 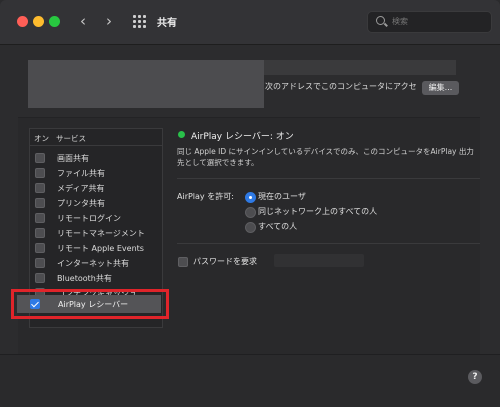 What do you see at coordinates (90, 304) in the screenshot?
I see `highlight-annotation-box` at bounding box center [90, 304].